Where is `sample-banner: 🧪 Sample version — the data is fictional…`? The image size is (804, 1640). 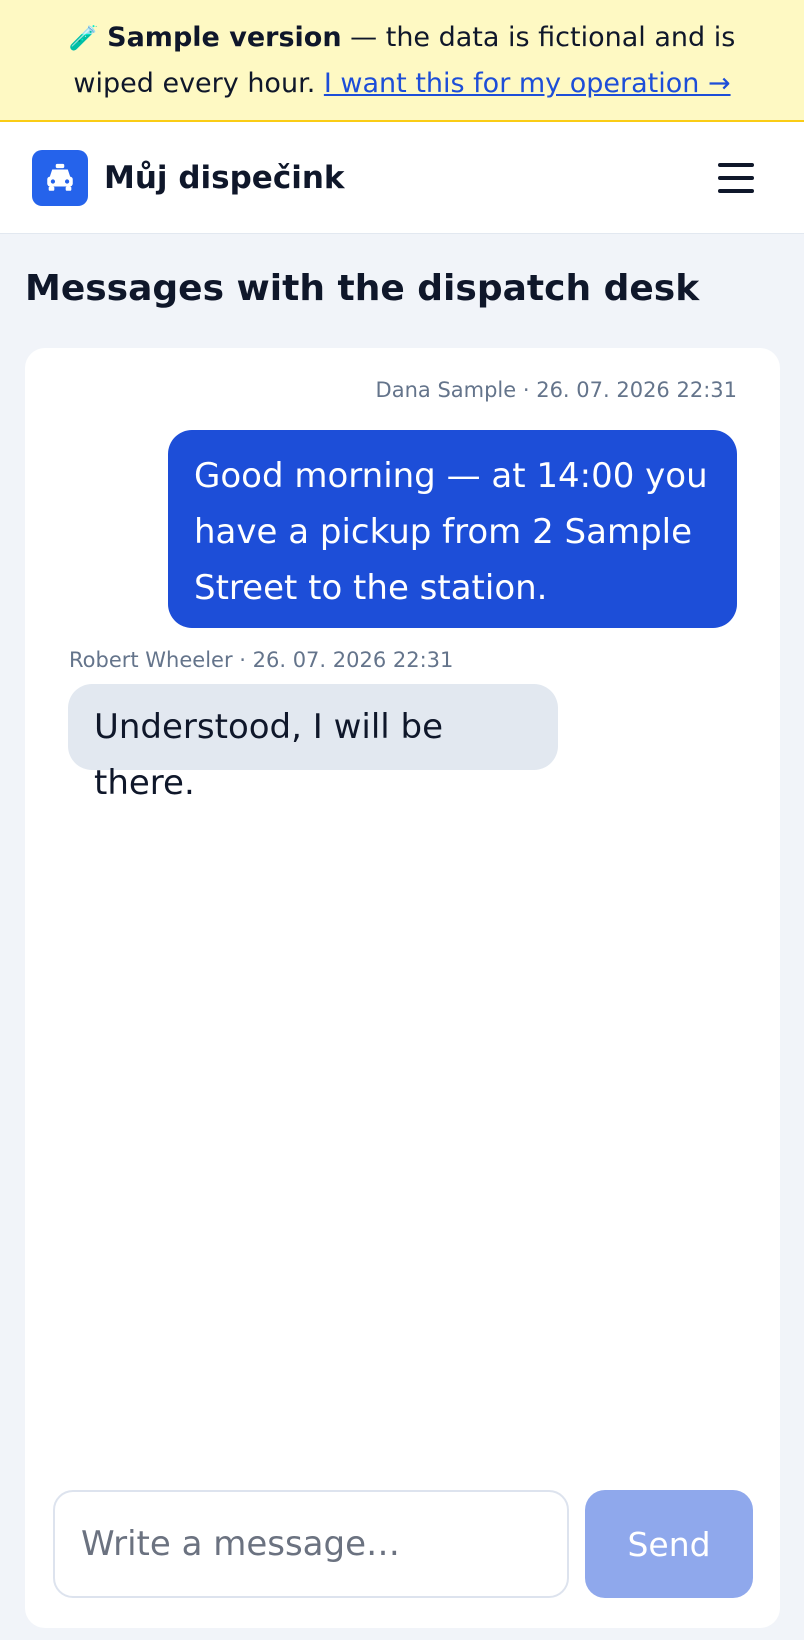
sample-banner: 🧪 Sample version — the data is fictional… is located at coordinates (402, 61).